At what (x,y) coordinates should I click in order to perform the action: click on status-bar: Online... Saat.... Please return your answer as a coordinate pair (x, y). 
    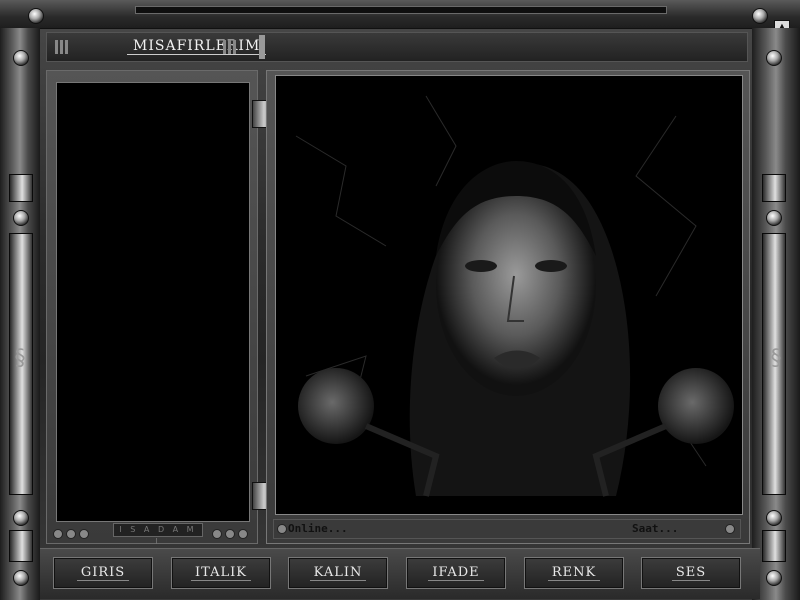
    Looking at the image, I should click on (507, 529).